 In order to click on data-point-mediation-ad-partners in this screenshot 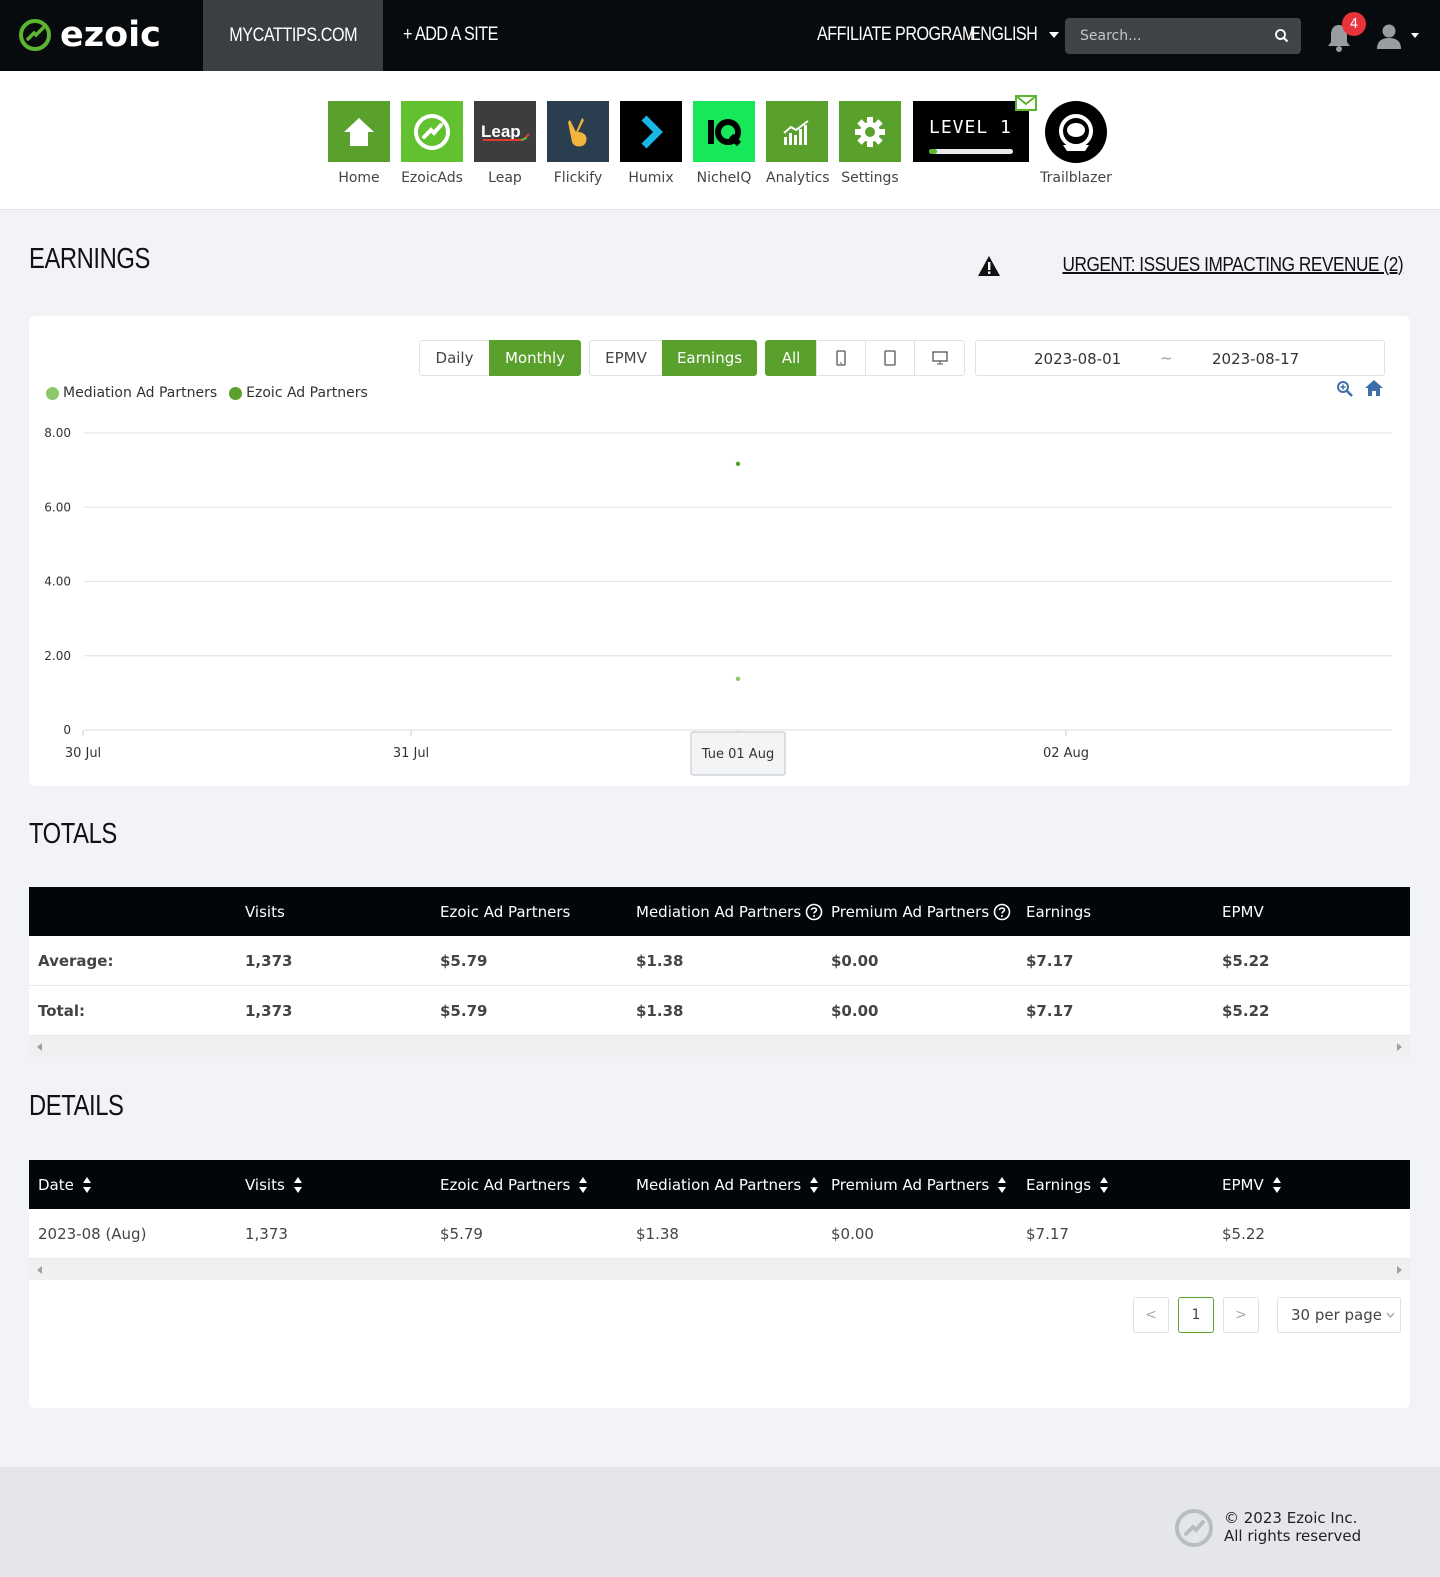, I will do `click(738, 678)`.